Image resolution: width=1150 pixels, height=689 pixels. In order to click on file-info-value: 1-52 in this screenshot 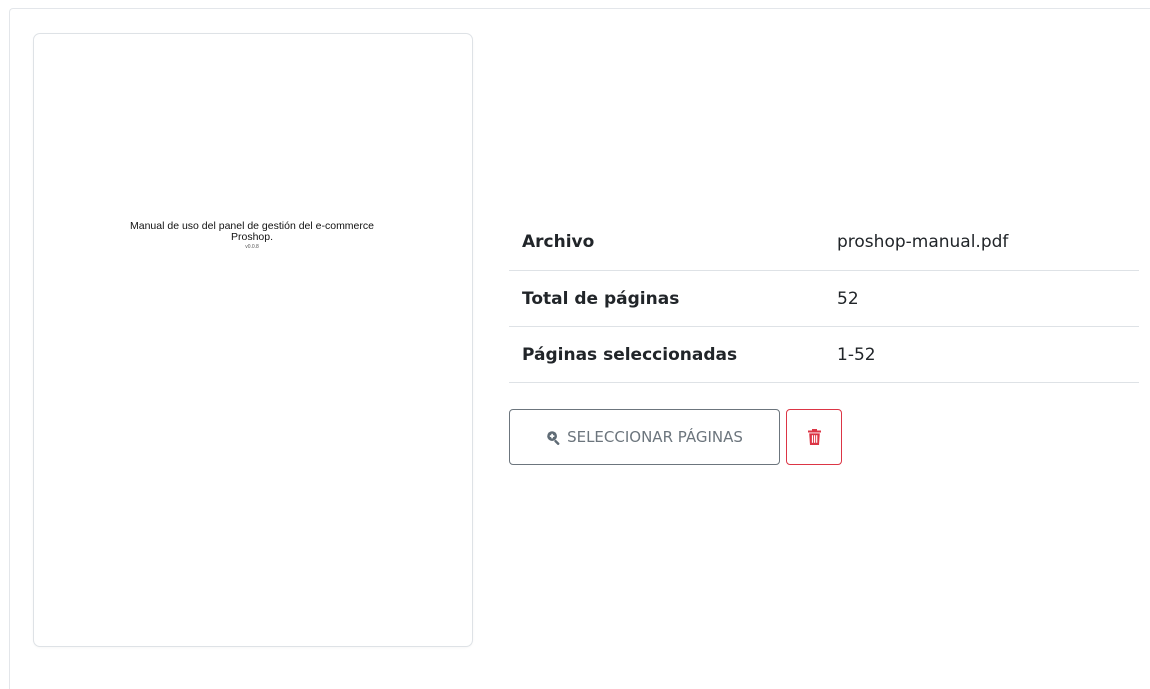, I will do `click(856, 354)`.